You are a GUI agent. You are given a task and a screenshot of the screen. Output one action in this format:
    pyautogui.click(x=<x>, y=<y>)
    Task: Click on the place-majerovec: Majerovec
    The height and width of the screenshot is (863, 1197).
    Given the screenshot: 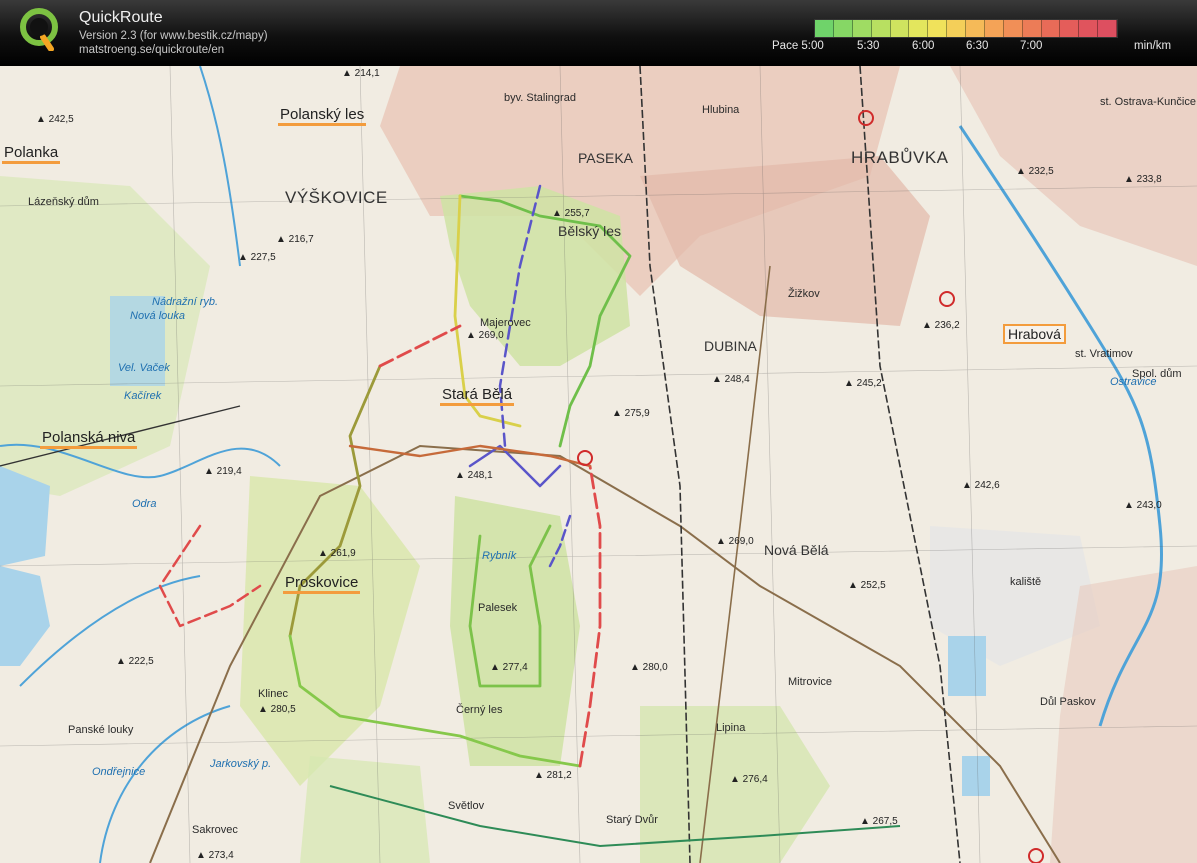 What is the action you would take?
    pyautogui.click(x=505, y=323)
    